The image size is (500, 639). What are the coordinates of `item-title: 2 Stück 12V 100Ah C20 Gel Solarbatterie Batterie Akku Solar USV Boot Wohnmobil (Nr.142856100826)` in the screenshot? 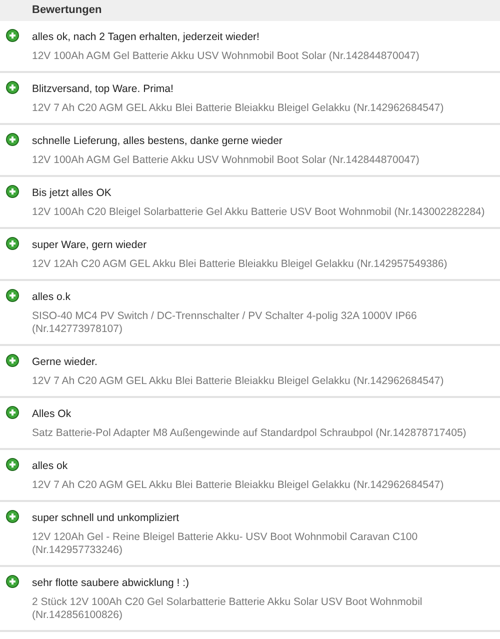 It's located at (228, 609).